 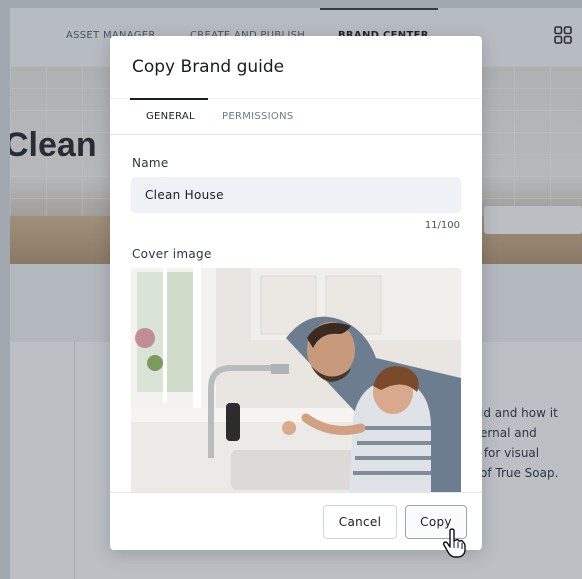 What do you see at coordinates (296, 195) in the screenshot?
I see `name-input` at bounding box center [296, 195].